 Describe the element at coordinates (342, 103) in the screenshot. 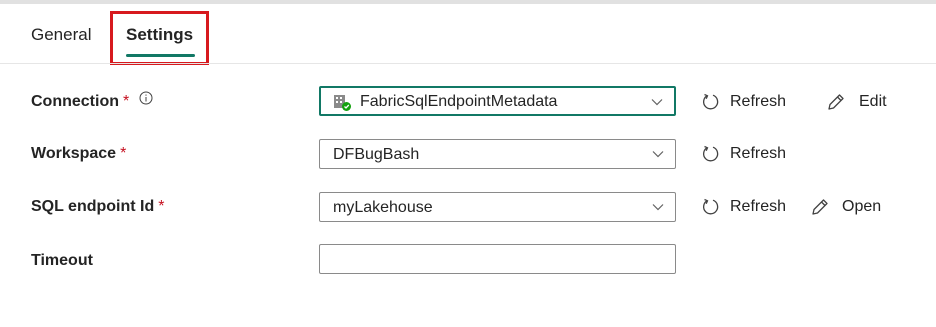

I see `connection-icon` at that location.